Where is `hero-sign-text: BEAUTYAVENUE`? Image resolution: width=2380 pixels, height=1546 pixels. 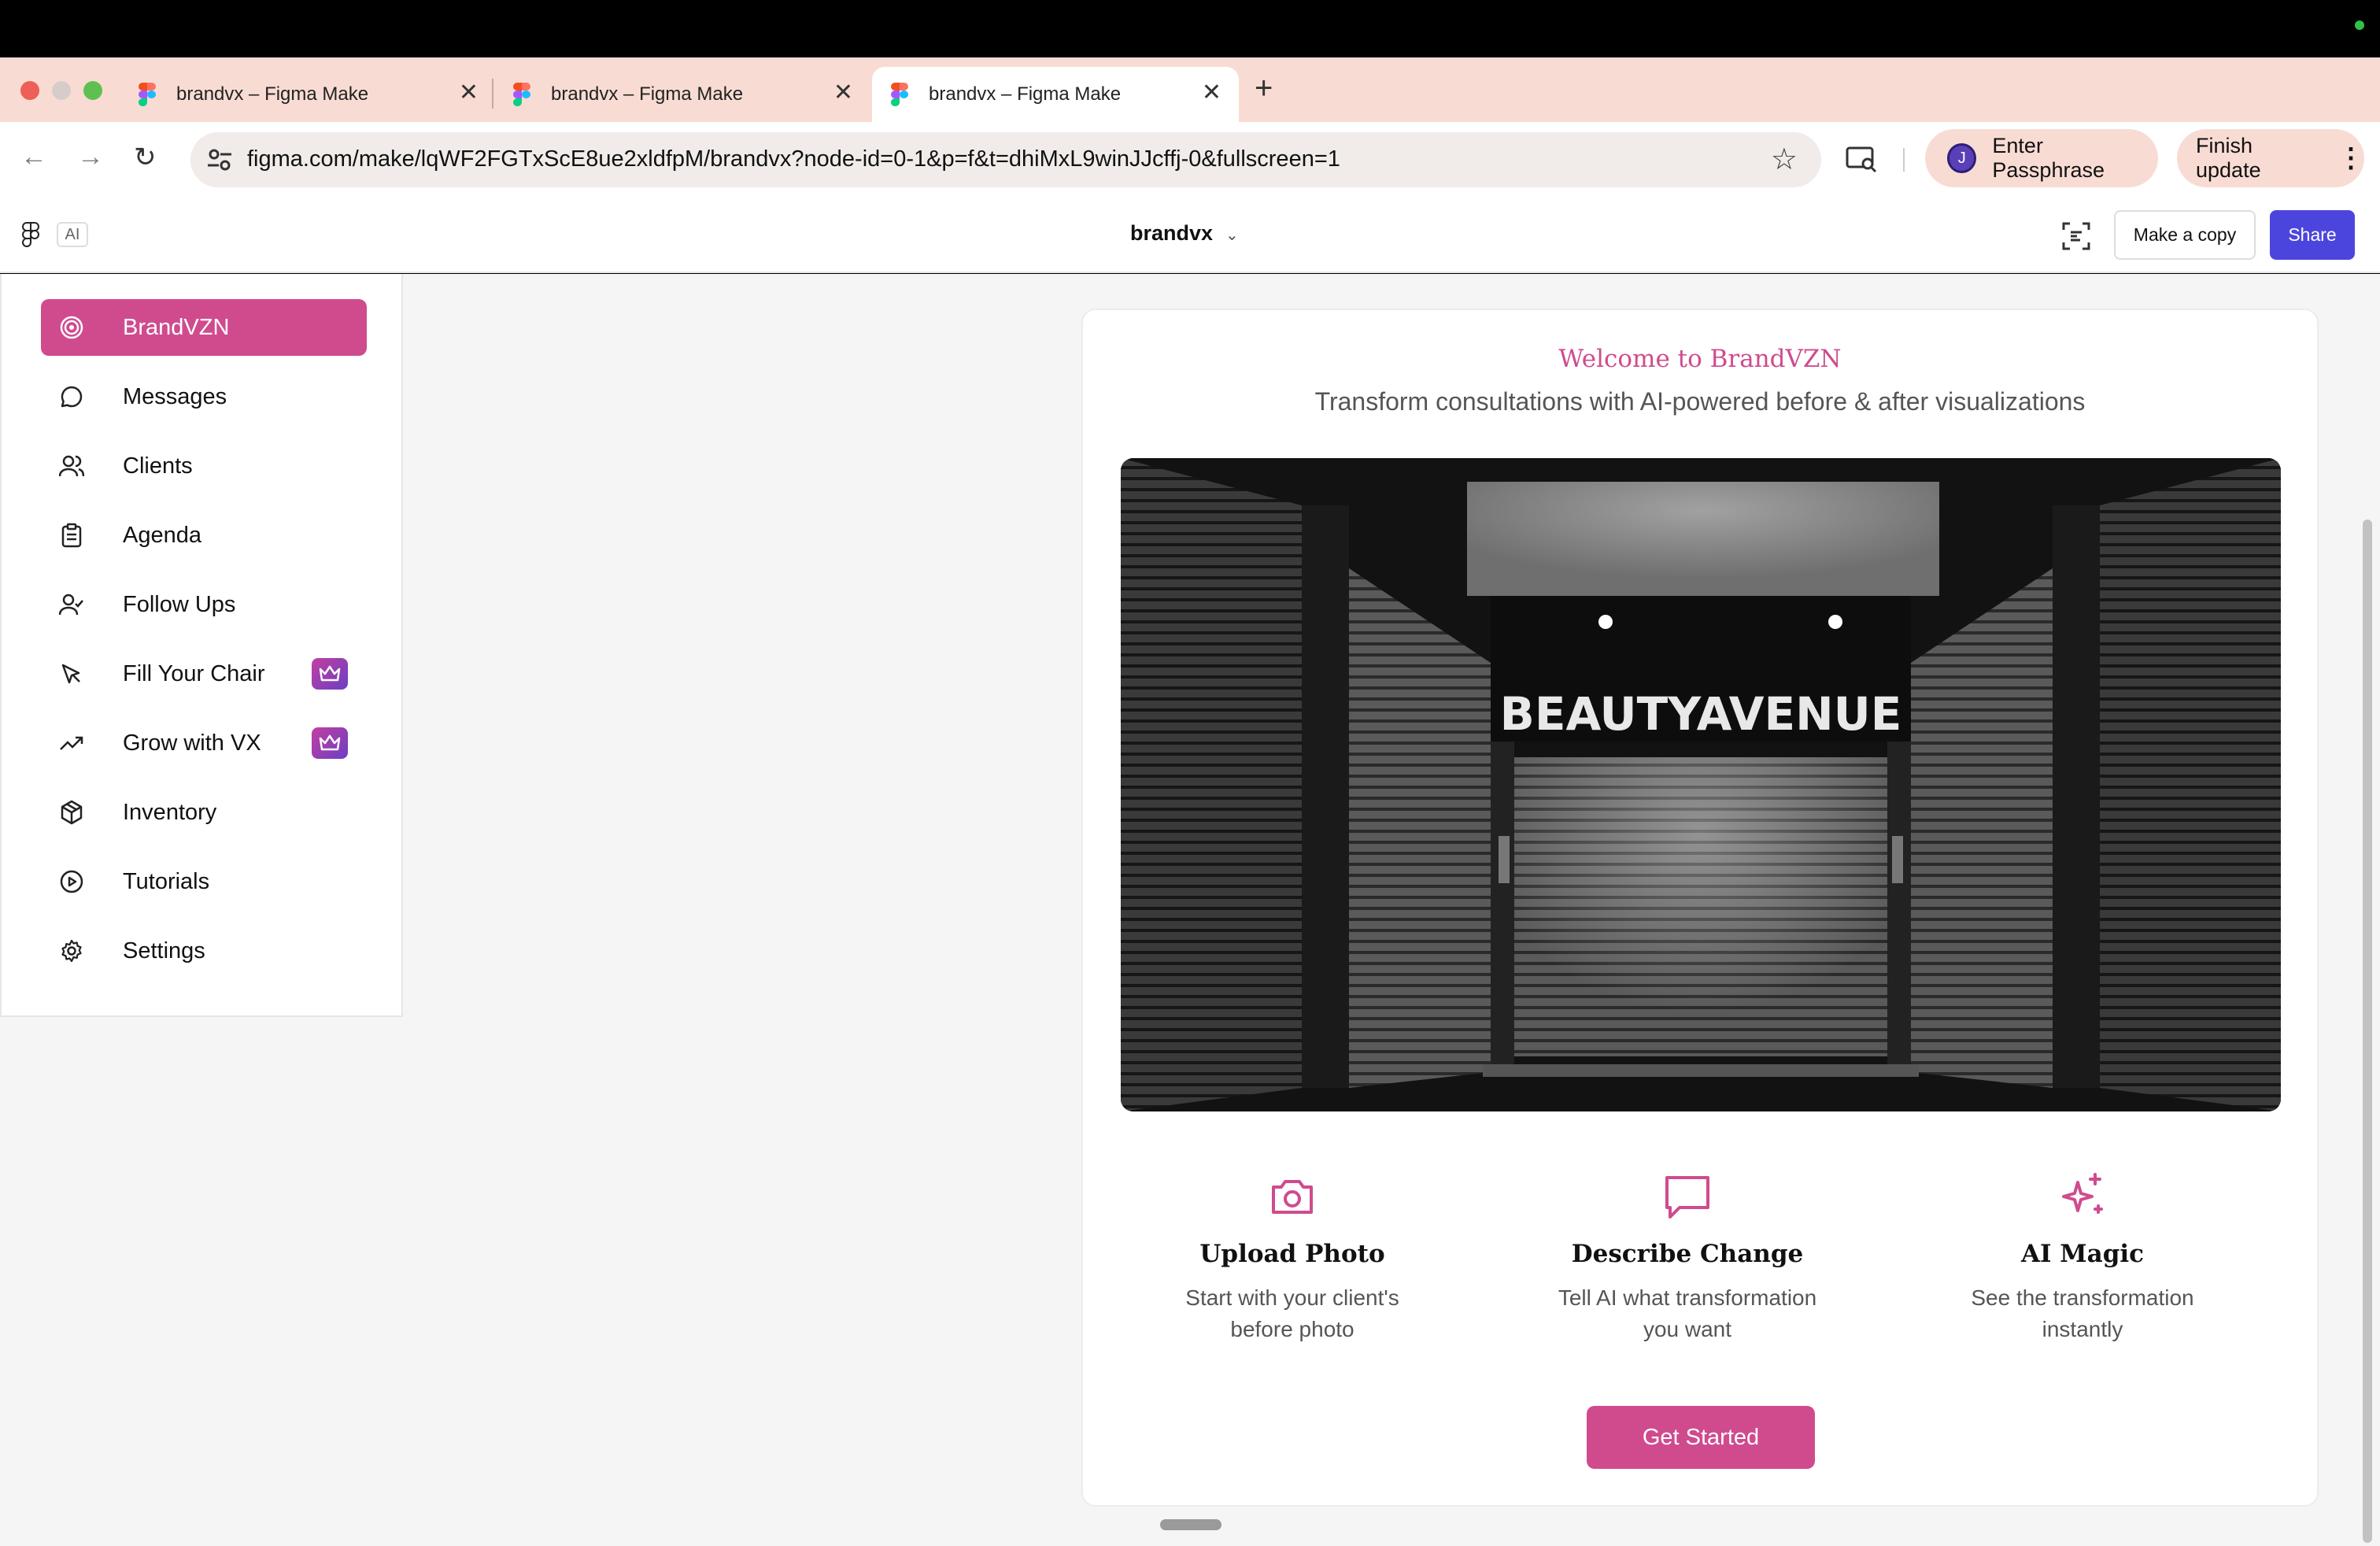
hero-sign-text: BEAUTYAVENUE is located at coordinates (1701, 714).